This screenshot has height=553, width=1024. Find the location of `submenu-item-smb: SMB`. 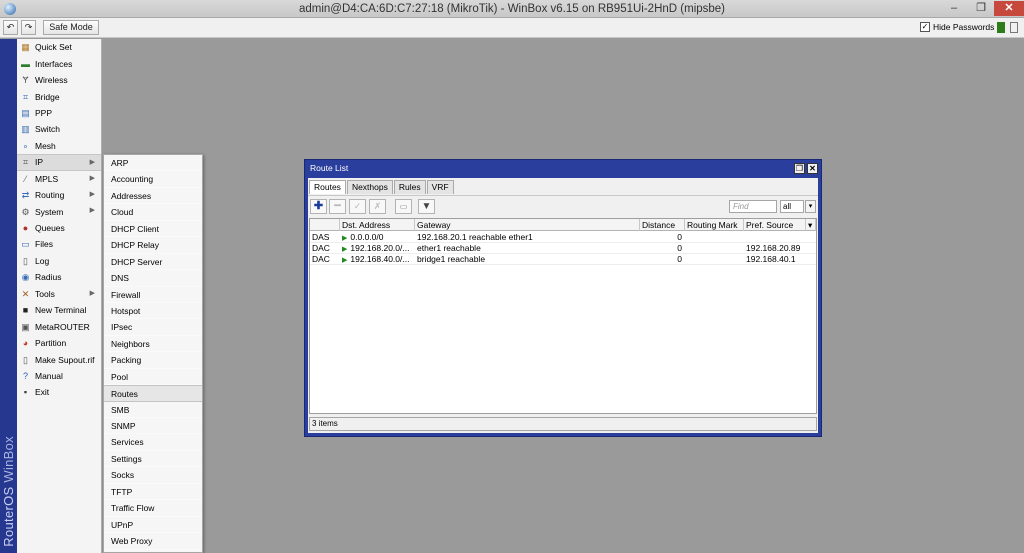

submenu-item-smb: SMB is located at coordinates (153, 410).